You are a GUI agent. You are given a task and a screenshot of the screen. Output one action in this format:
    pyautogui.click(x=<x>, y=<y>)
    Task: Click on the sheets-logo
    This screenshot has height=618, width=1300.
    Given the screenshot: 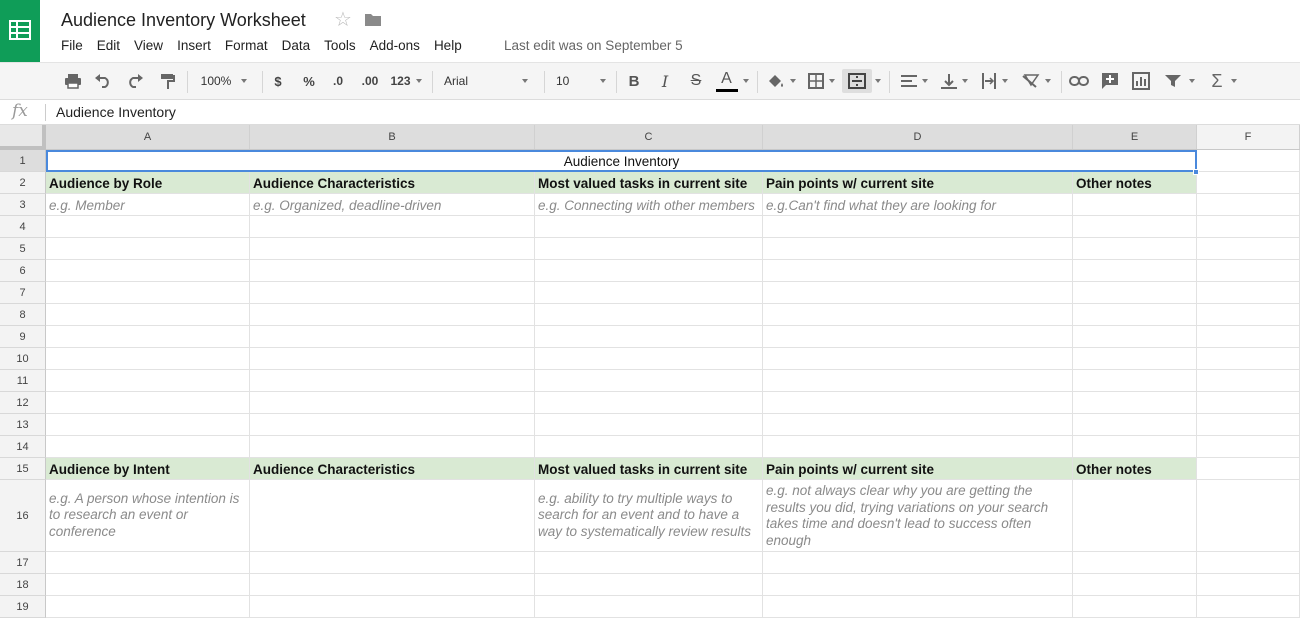 What is the action you would take?
    pyautogui.click(x=20, y=31)
    